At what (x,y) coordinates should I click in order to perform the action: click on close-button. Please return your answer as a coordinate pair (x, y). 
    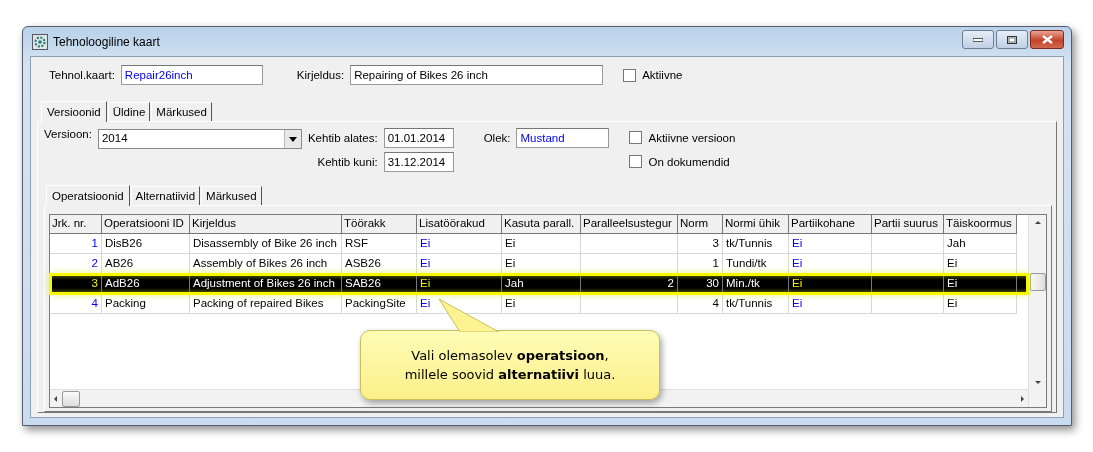
    Looking at the image, I should click on (1047, 39).